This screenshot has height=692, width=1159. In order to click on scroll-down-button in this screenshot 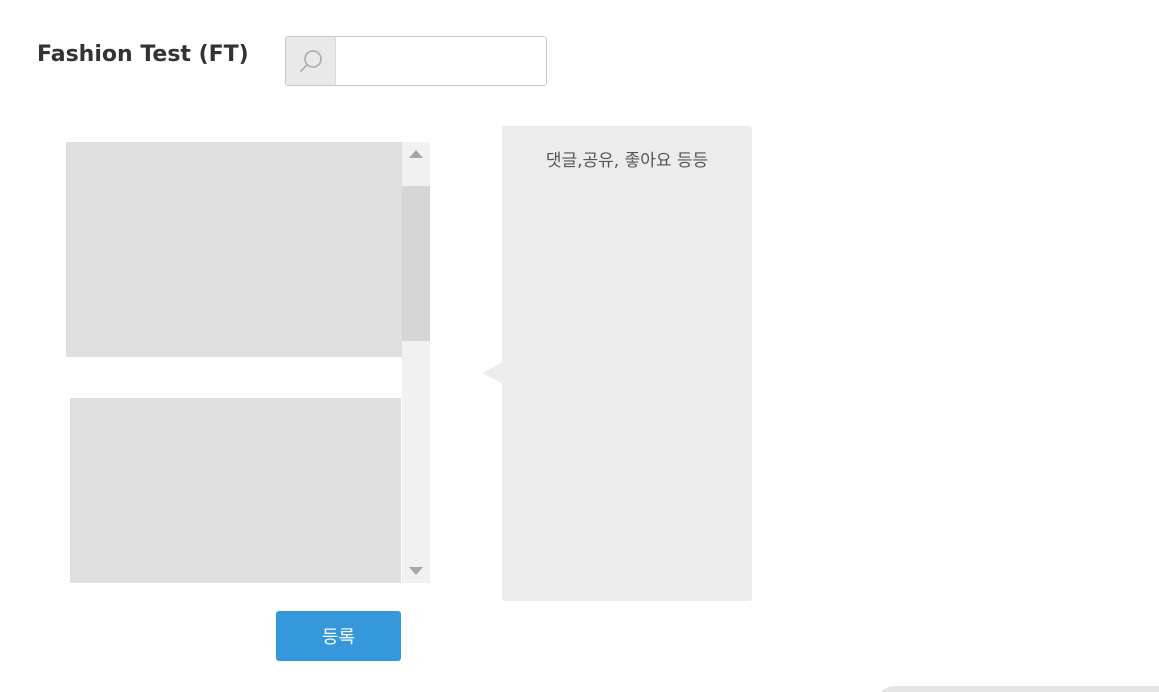, I will do `click(416, 571)`.